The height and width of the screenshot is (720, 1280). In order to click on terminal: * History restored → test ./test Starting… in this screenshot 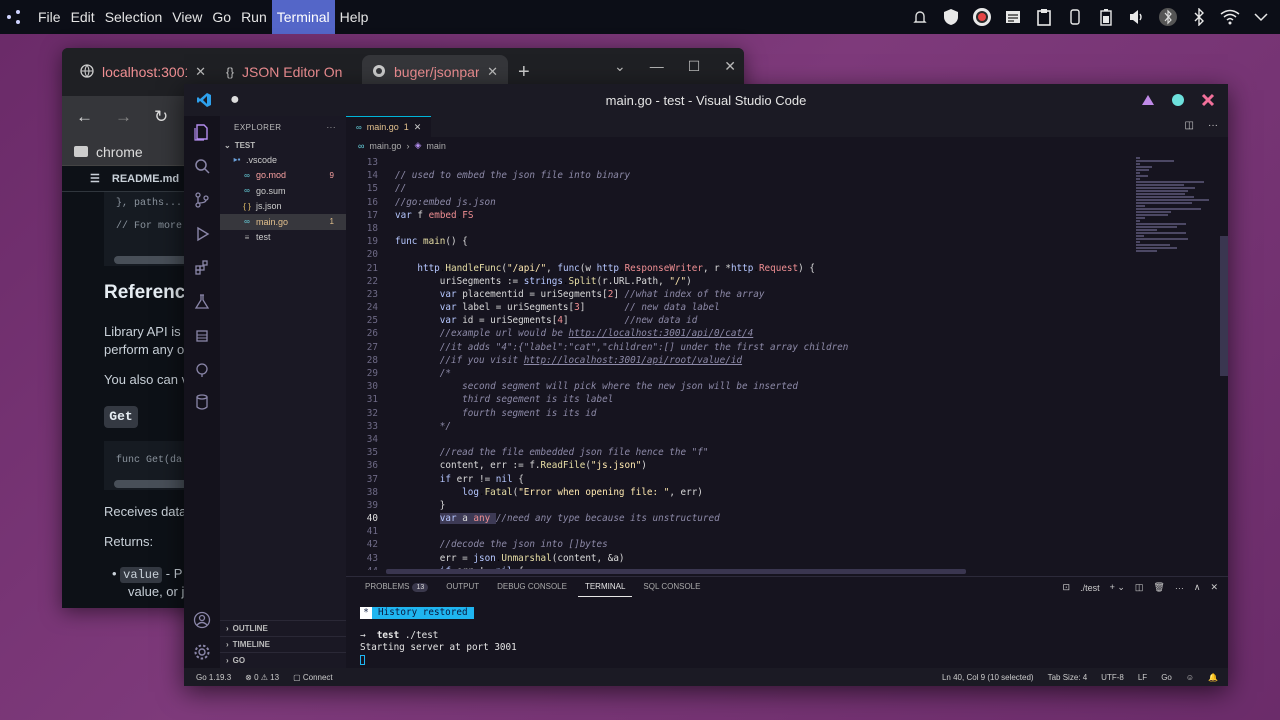, I will do `click(438, 637)`.